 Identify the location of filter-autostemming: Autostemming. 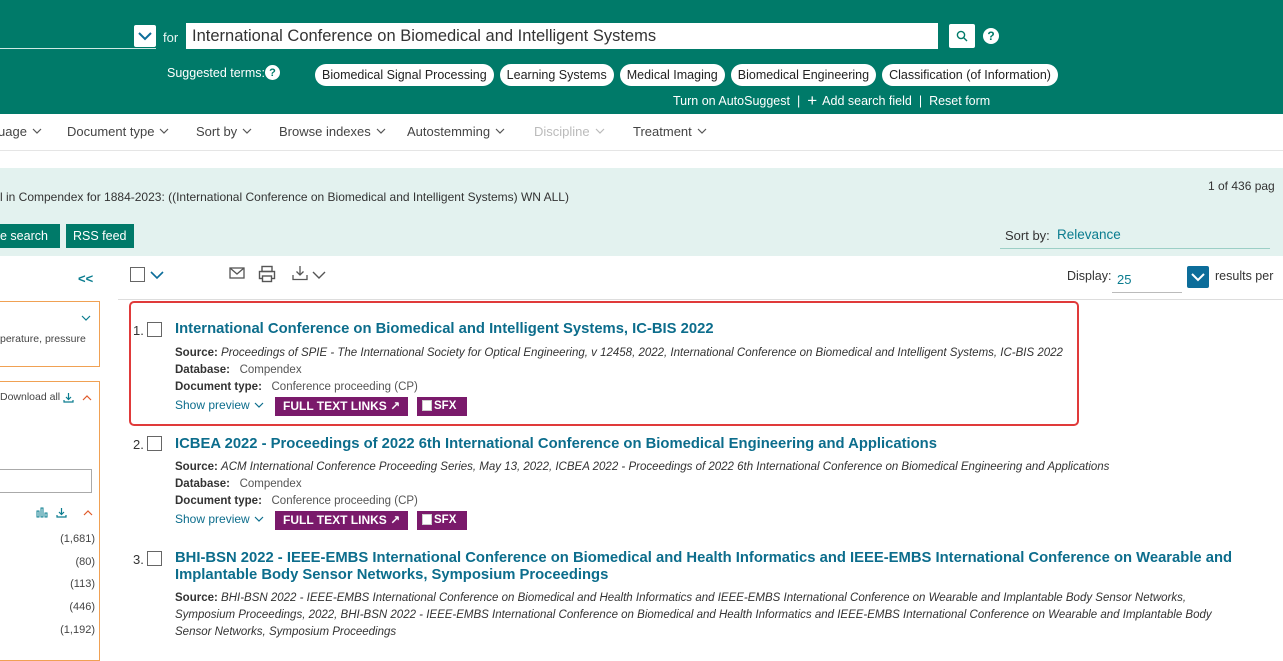
(456, 131).